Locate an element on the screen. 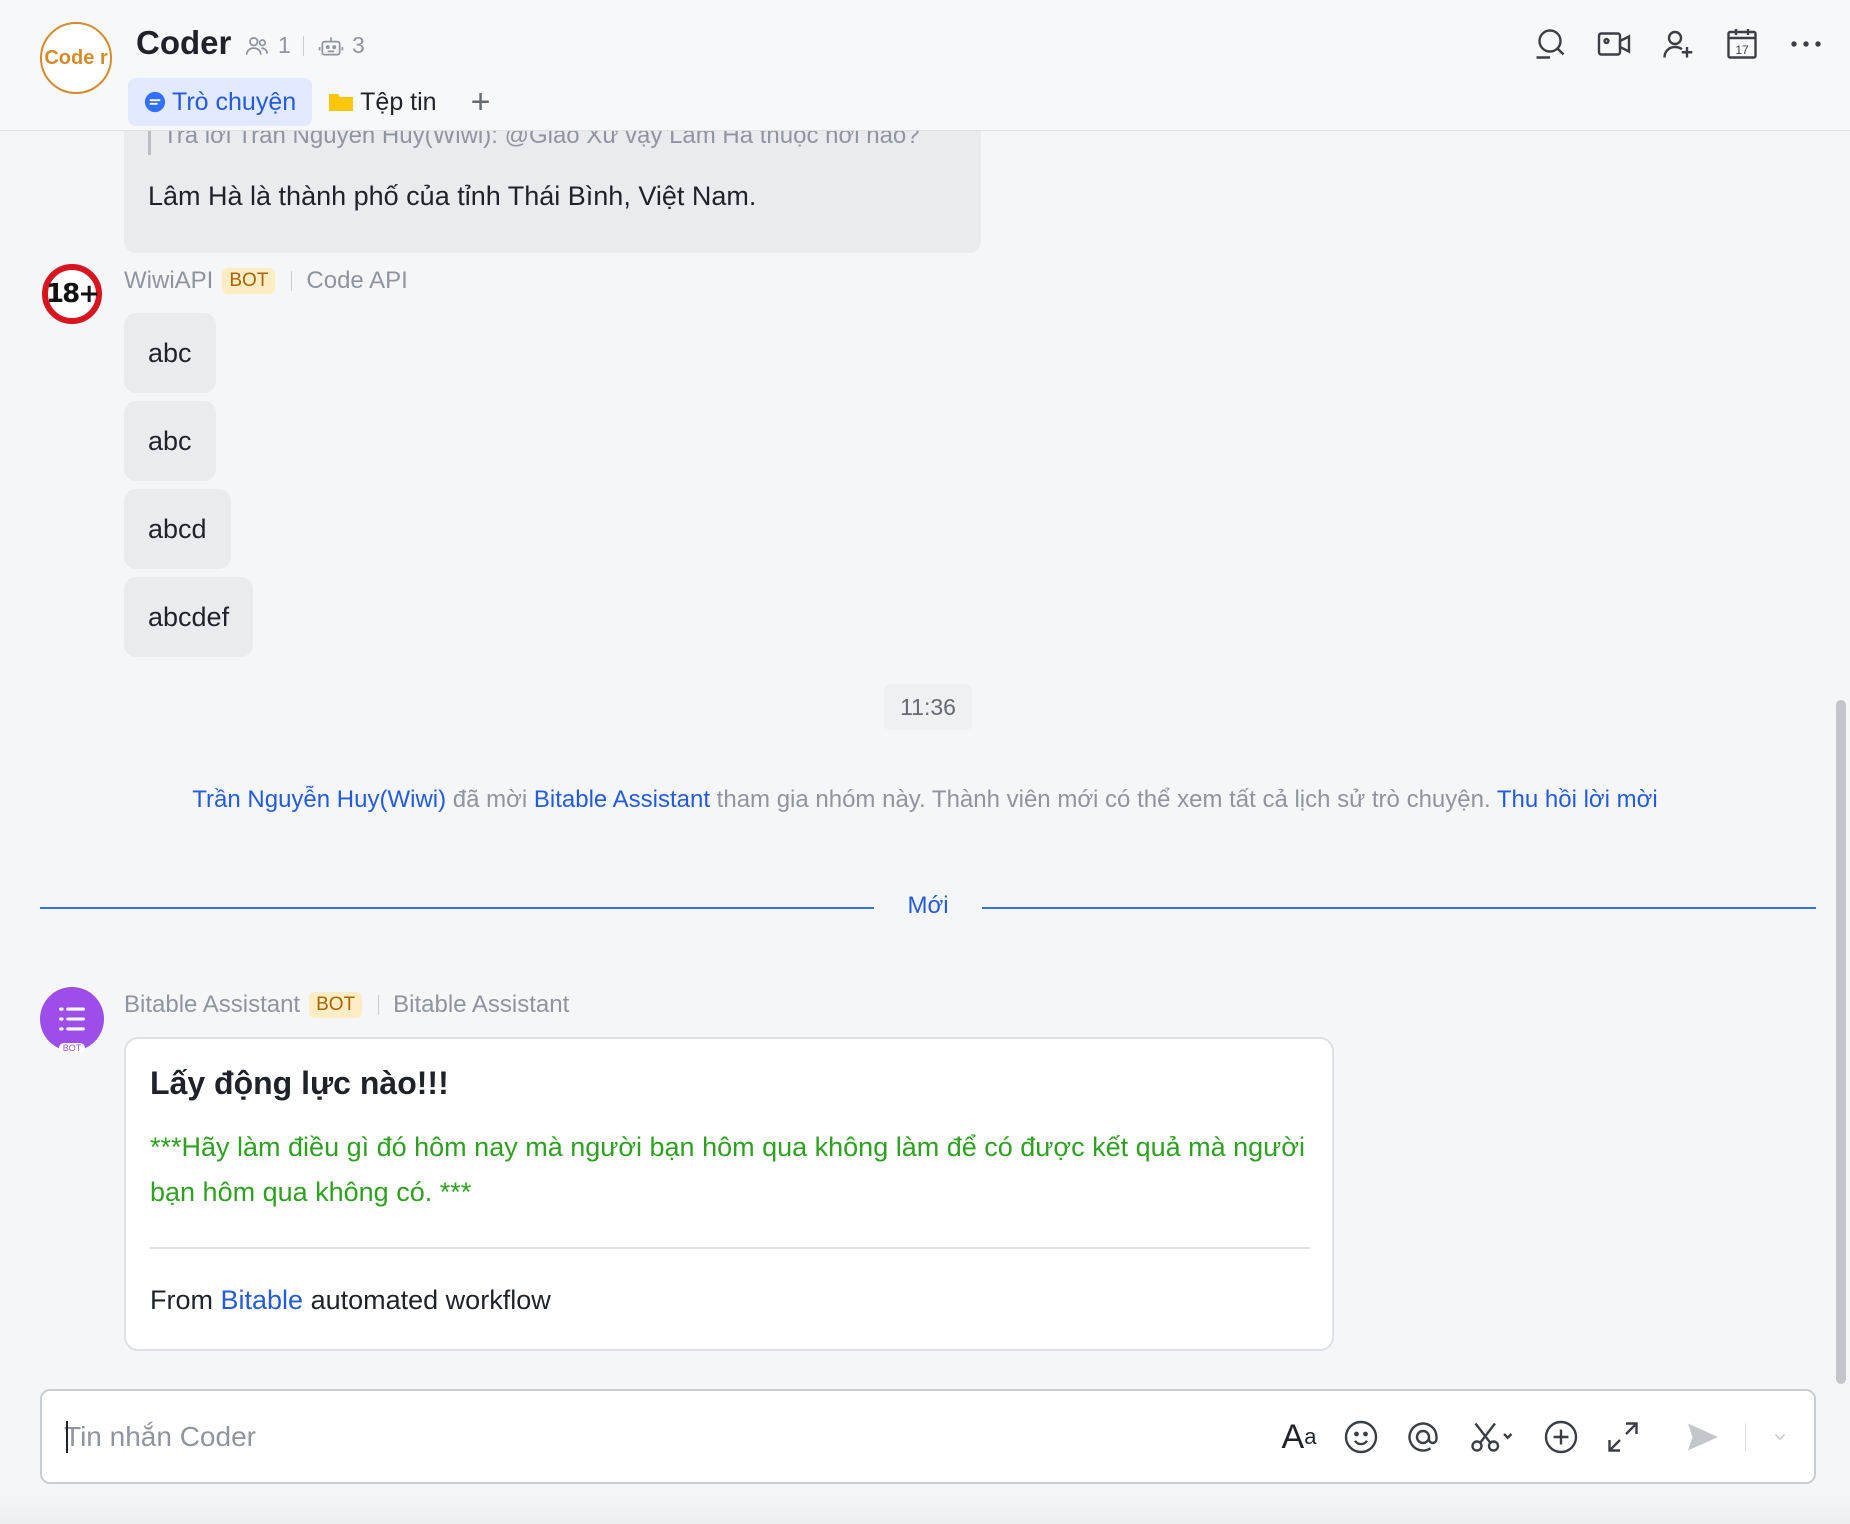  bitable-assistant-avatar: BOT is located at coordinates (72, 1020).